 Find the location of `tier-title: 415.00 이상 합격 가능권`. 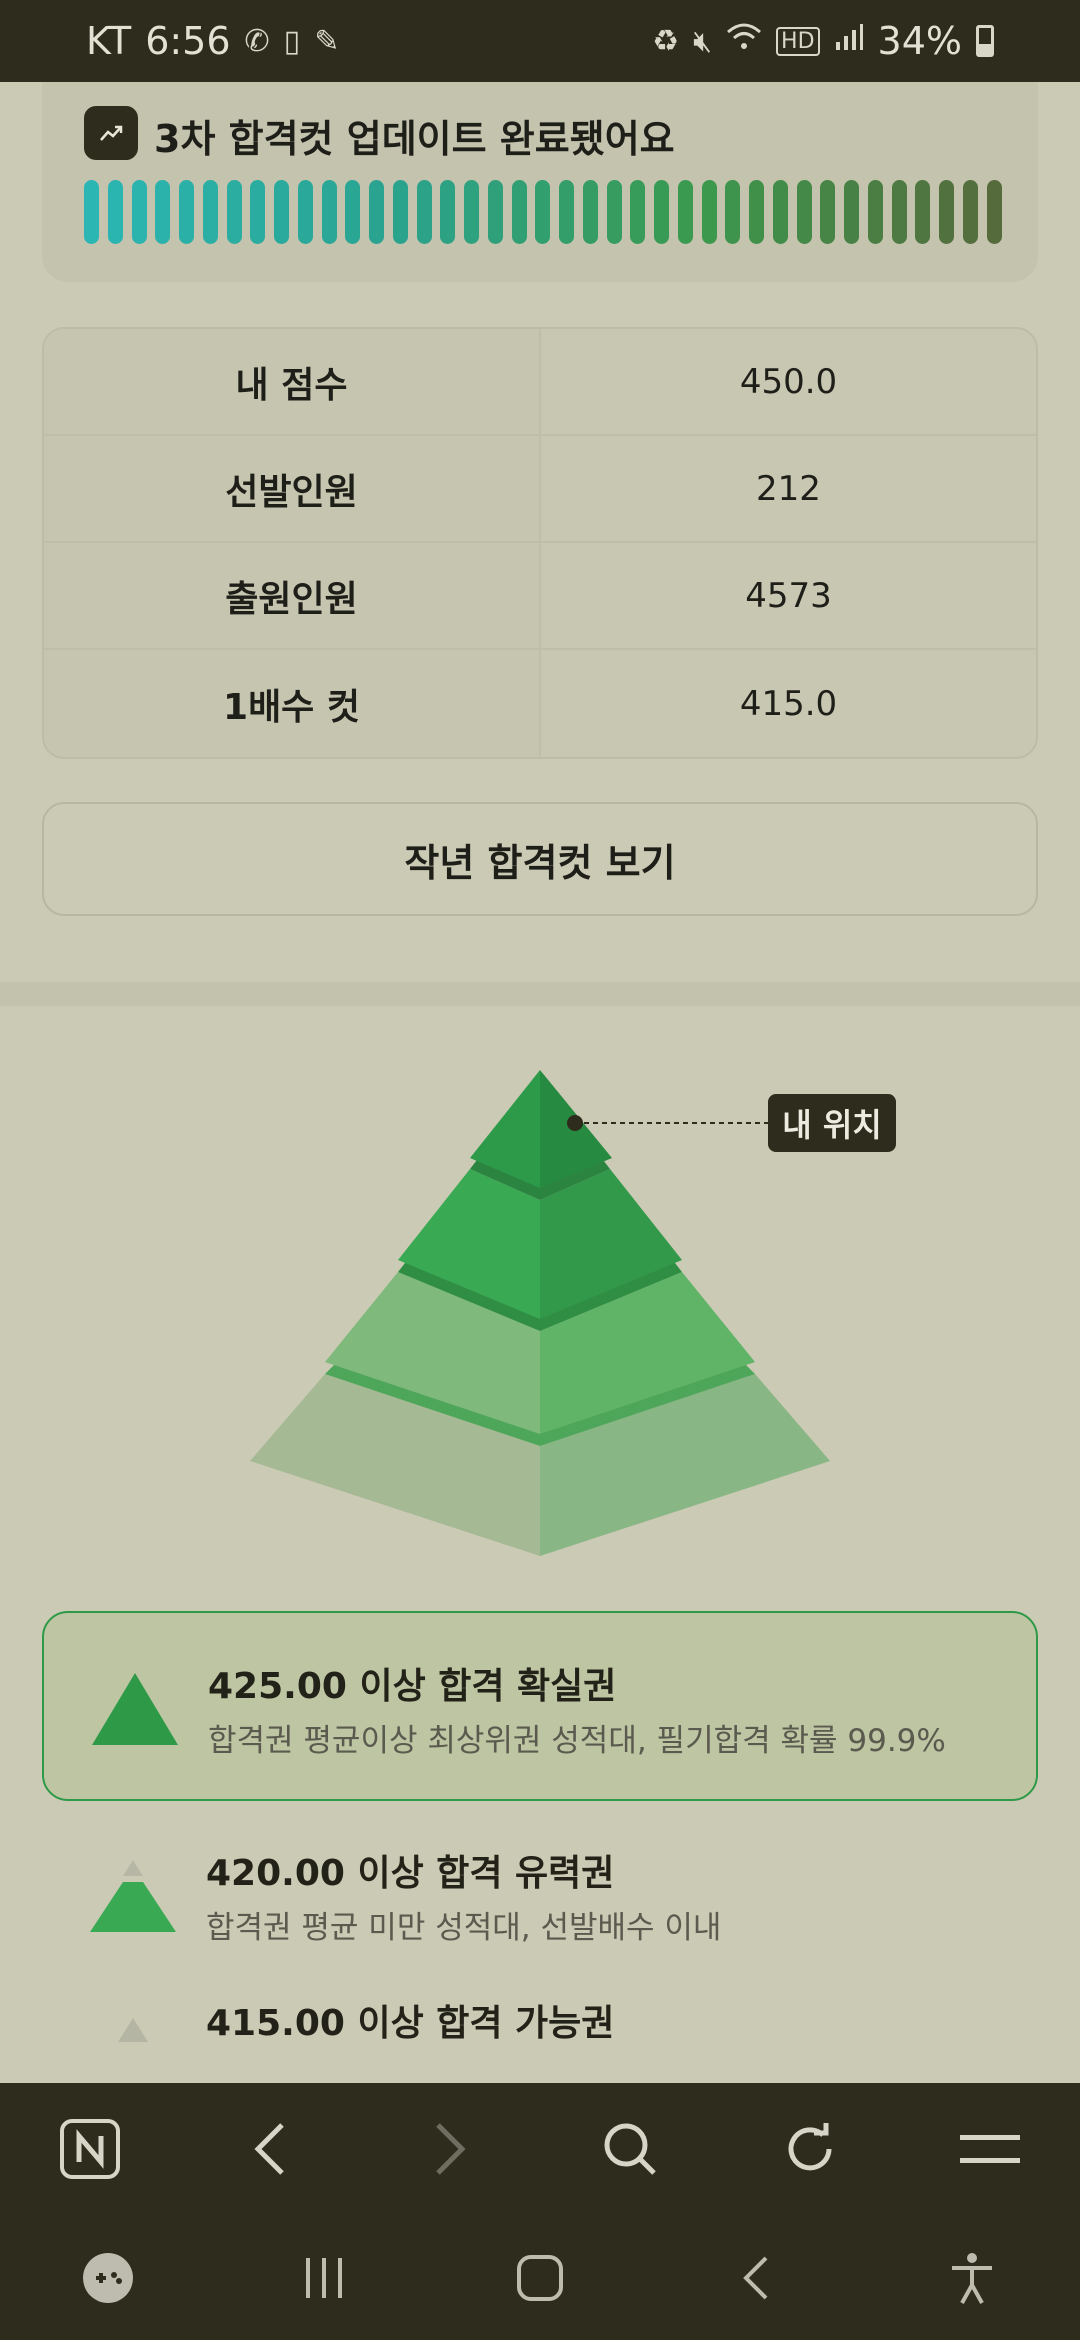

tier-title: 415.00 이상 합격 가능권 is located at coordinates (410, 2023).